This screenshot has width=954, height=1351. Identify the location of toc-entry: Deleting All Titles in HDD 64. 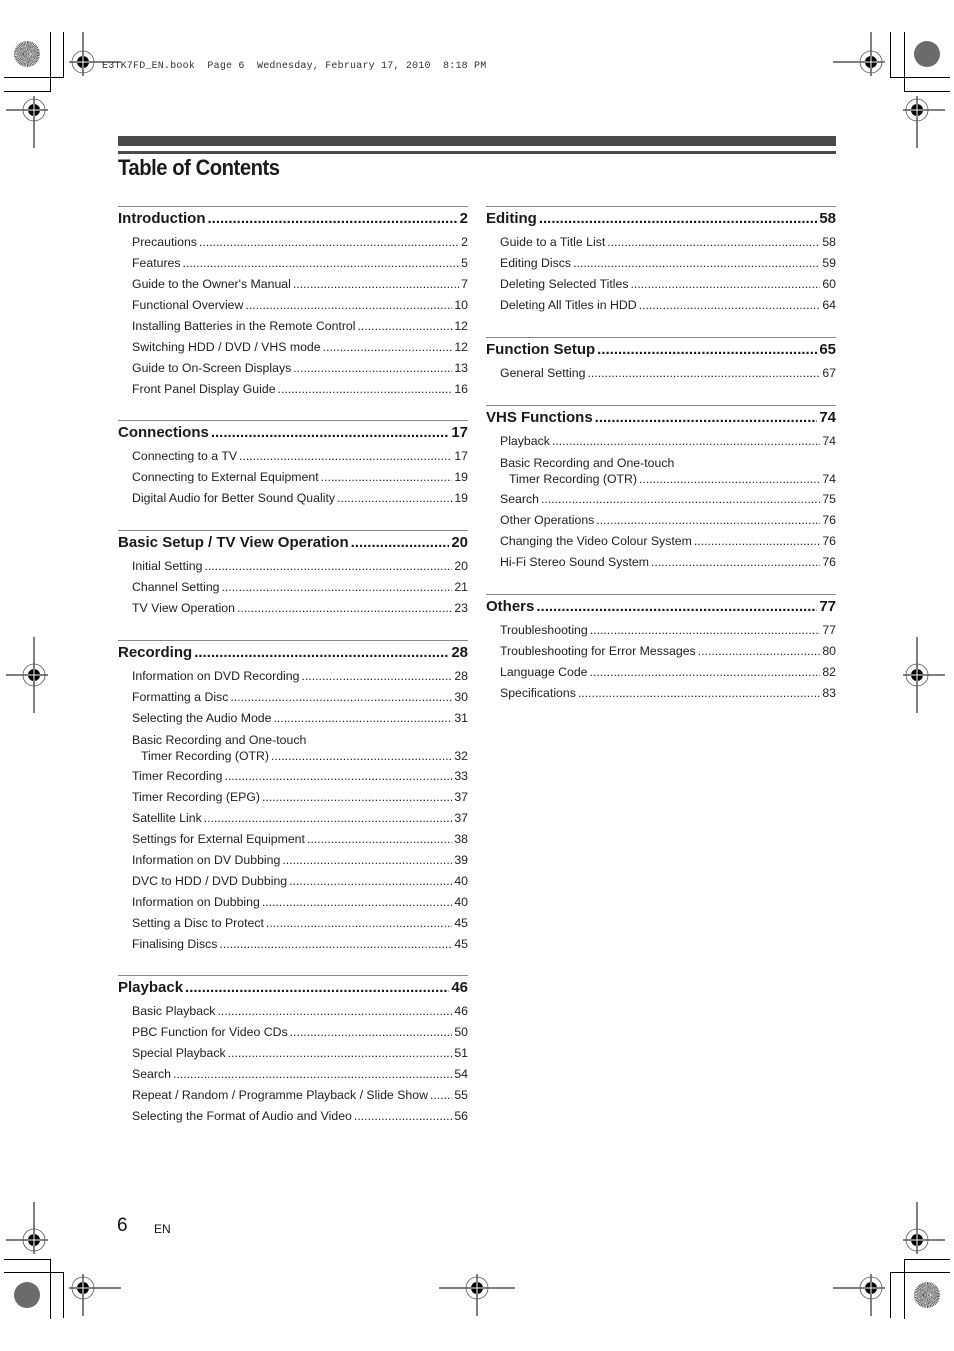
(661, 305).